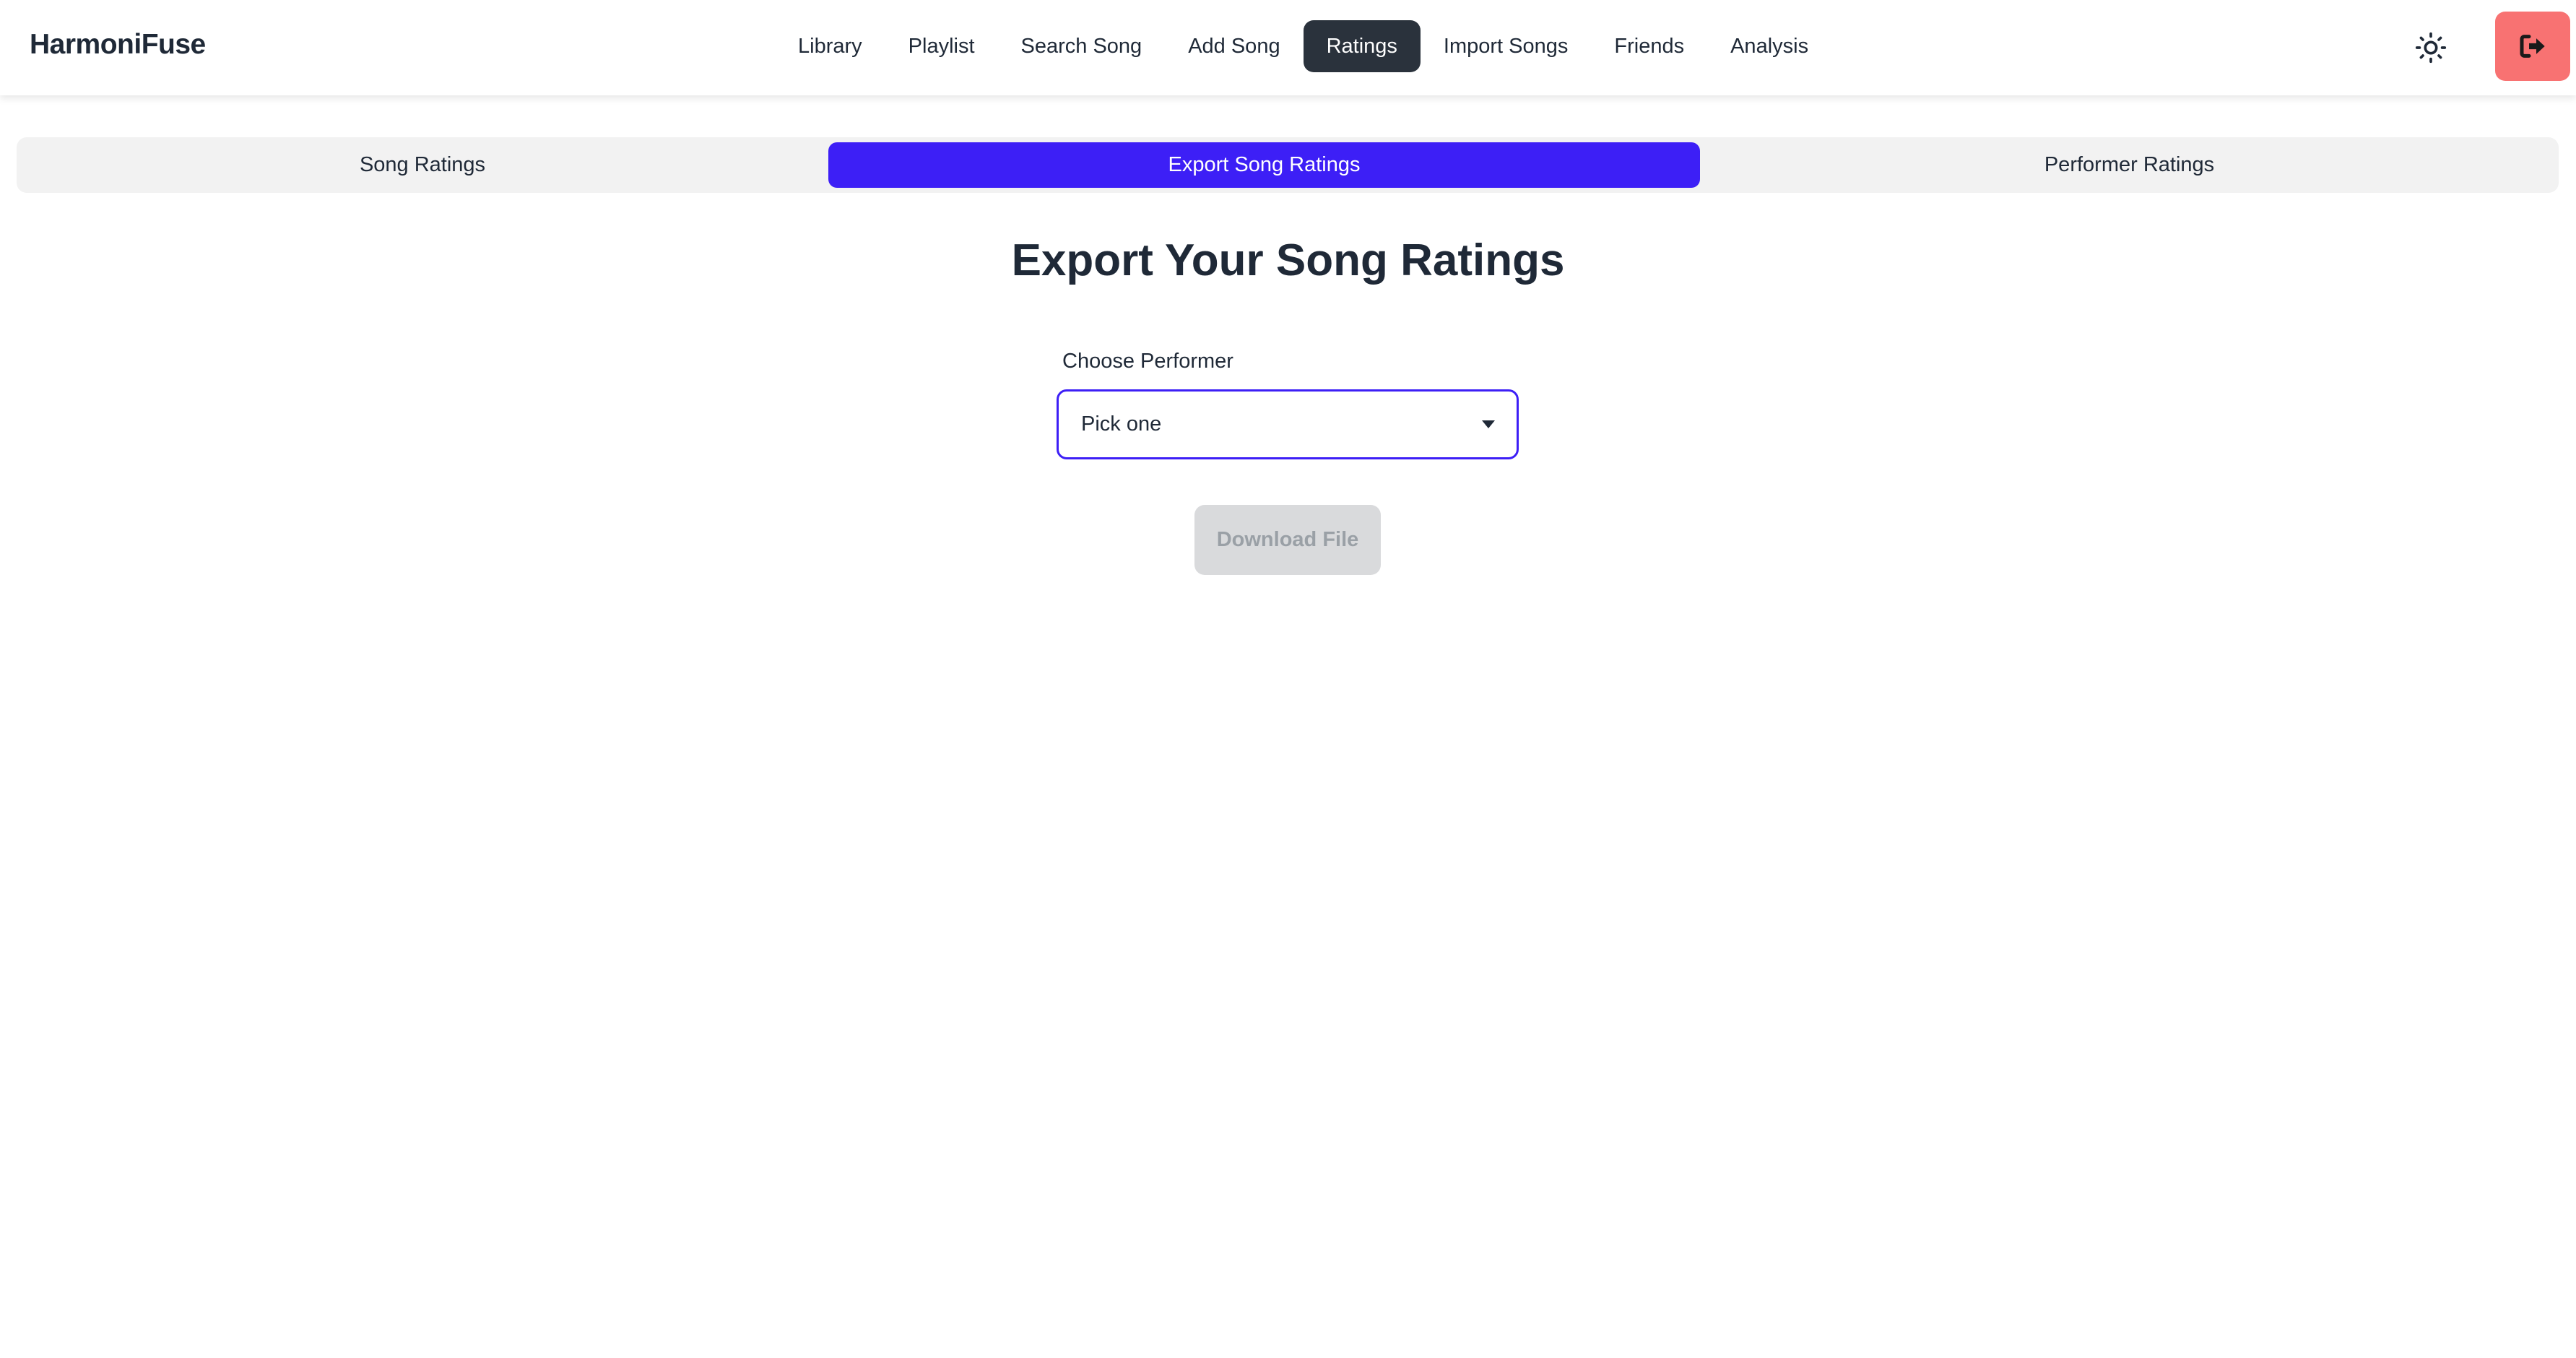 This screenshot has width=2576, height=1358. What do you see at coordinates (1288, 260) in the screenshot?
I see `page-title: Export Your Song Ratings` at bounding box center [1288, 260].